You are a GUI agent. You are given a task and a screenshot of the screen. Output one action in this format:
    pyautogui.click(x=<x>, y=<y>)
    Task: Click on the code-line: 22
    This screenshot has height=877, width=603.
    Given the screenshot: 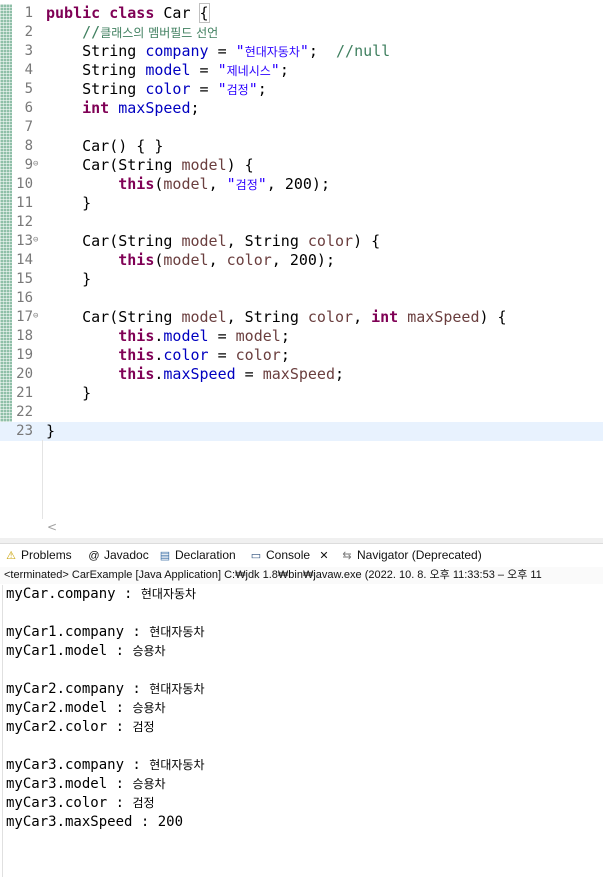 What is the action you would take?
    pyautogui.click(x=301, y=412)
    